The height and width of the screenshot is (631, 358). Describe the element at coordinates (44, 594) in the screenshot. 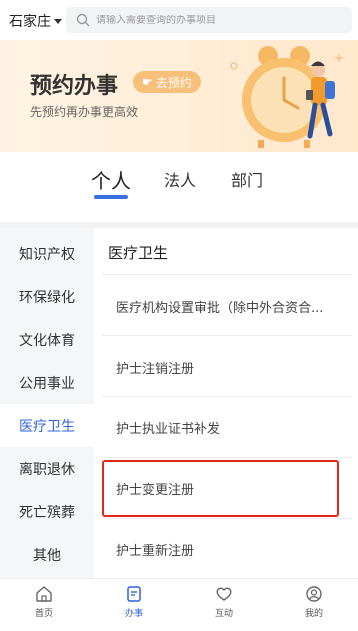

I see `home-icon` at that location.